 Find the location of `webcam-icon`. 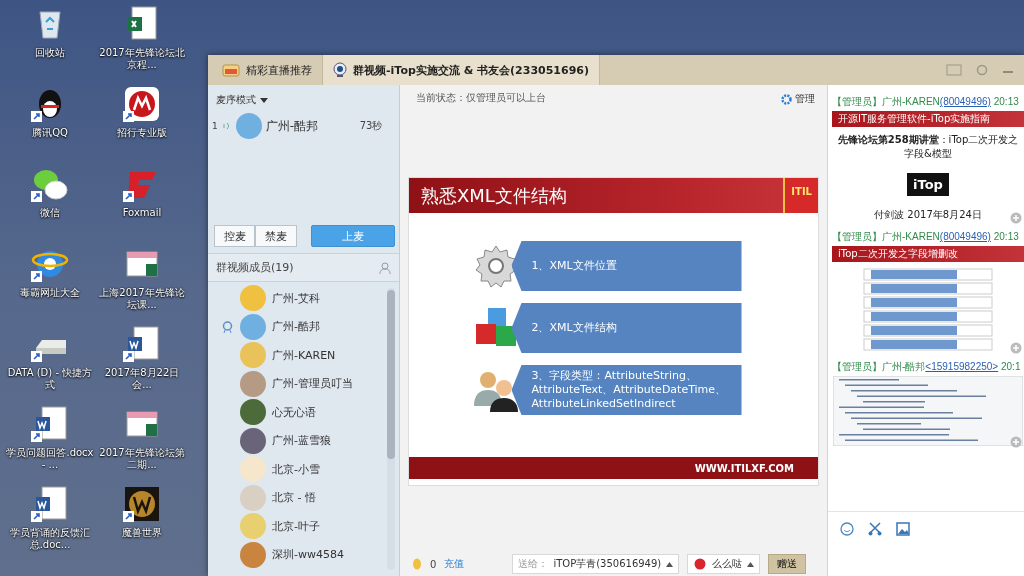

webcam-icon is located at coordinates (340, 70).